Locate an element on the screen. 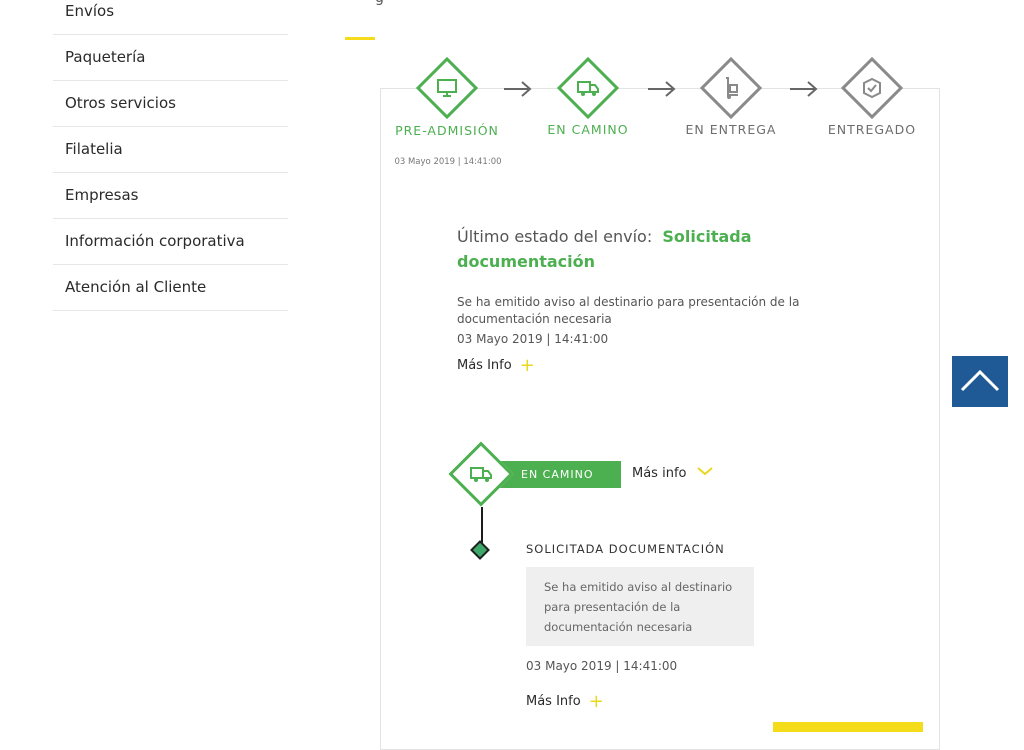 Image resolution: width=1024 pixels, height=750 pixels. header-partial-text: g is located at coordinates (379, 3).